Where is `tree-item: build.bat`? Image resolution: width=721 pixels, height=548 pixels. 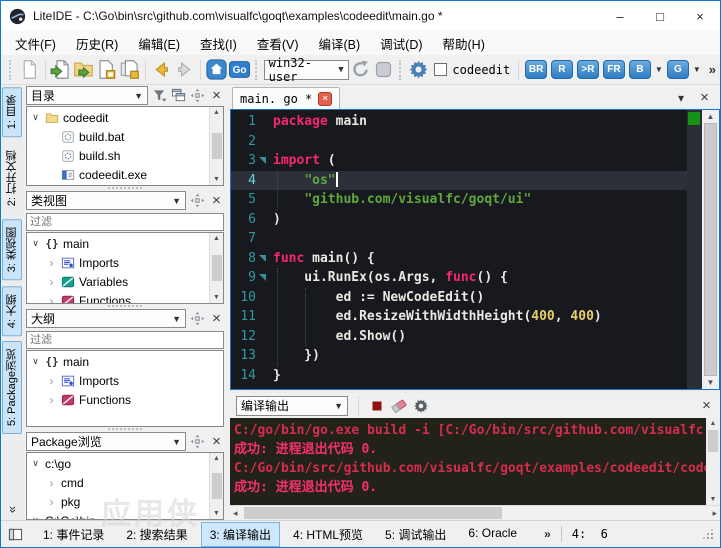
tree-item: build.bat is located at coordinates (125, 136).